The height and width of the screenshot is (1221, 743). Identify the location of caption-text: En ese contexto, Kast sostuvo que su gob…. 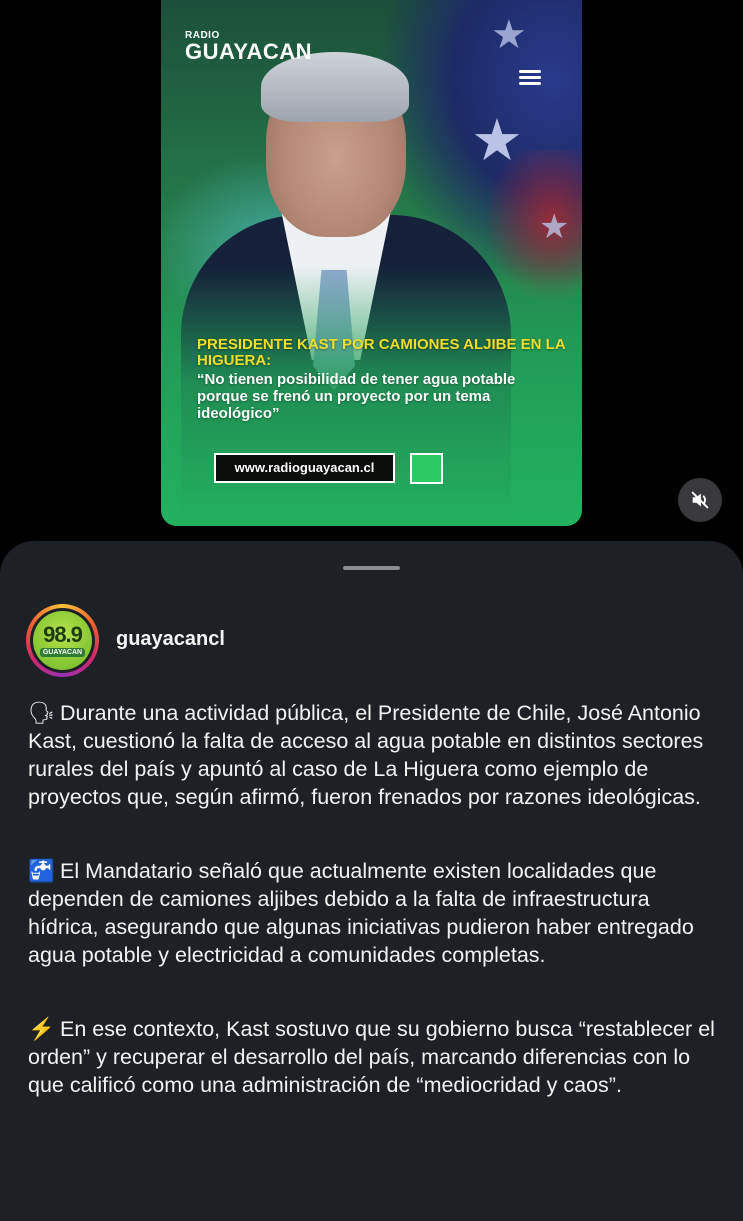
(371, 1057).